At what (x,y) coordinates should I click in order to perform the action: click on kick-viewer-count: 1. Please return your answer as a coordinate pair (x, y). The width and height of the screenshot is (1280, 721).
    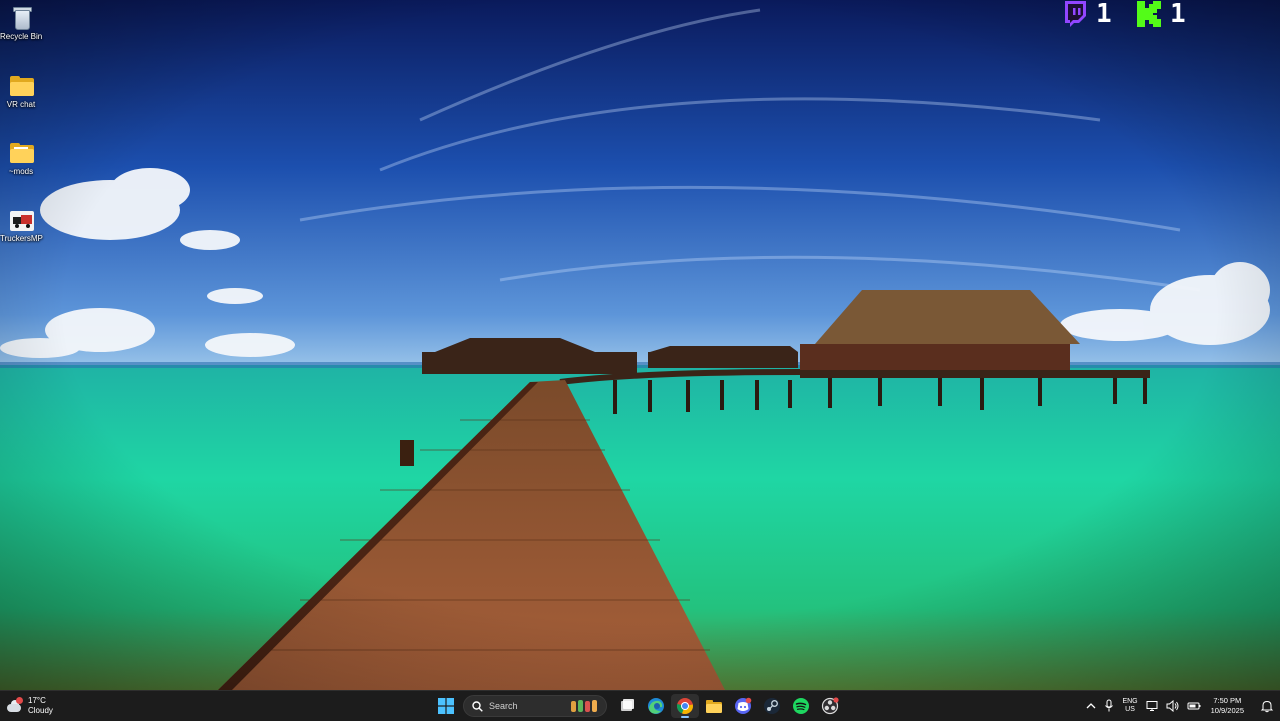
    Looking at the image, I should click on (1178, 14).